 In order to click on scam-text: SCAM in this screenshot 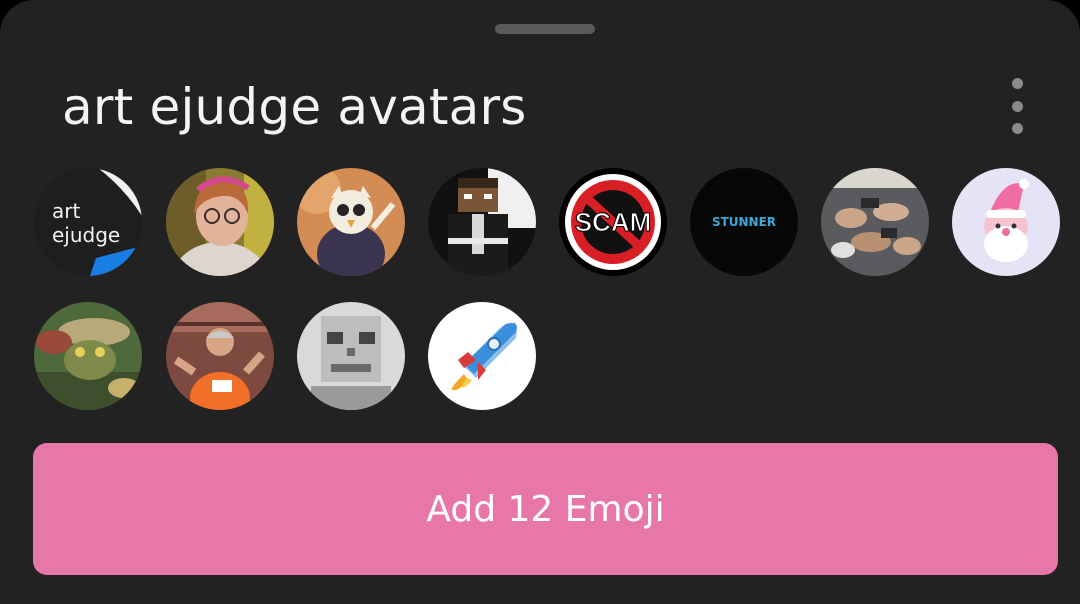, I will do `click(613, 222)`.